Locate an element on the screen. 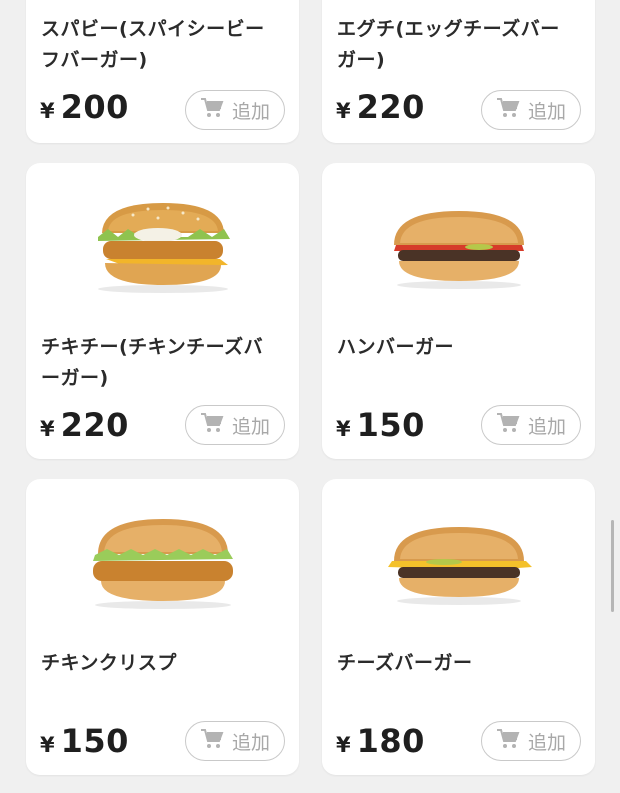 This screenshot has height=793, width=620. item-name: ハンバーガー is located at coordinates (396, 347).